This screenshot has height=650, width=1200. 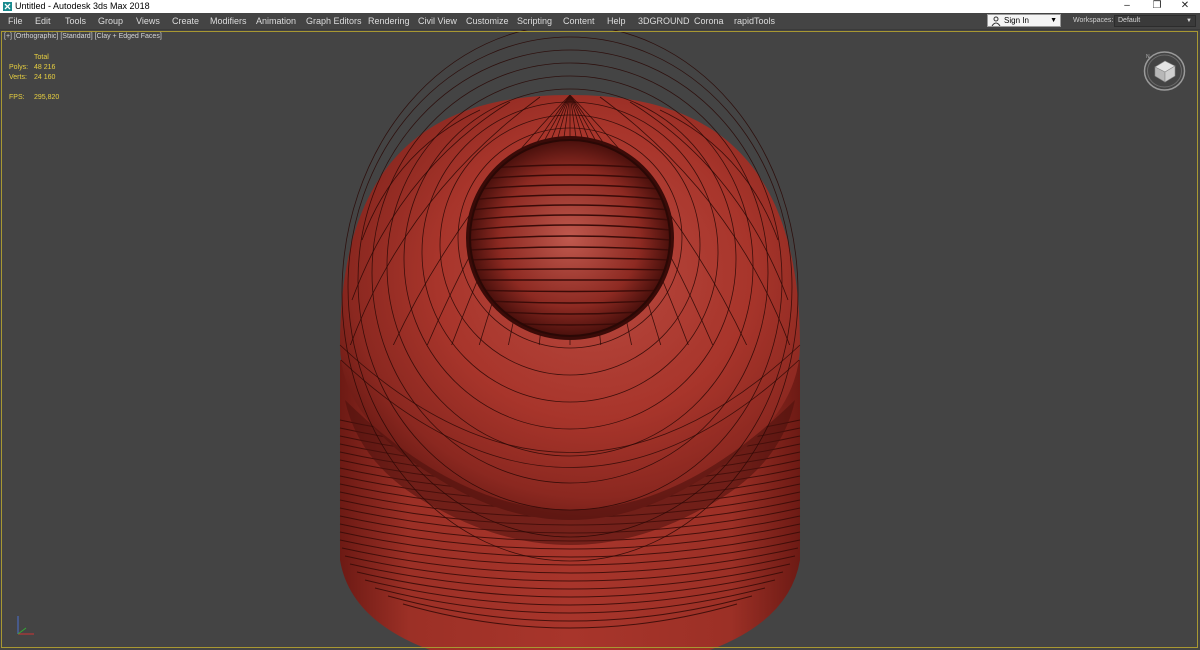 I want to click on restore-button: ❐, so click(x=1157, y=6).